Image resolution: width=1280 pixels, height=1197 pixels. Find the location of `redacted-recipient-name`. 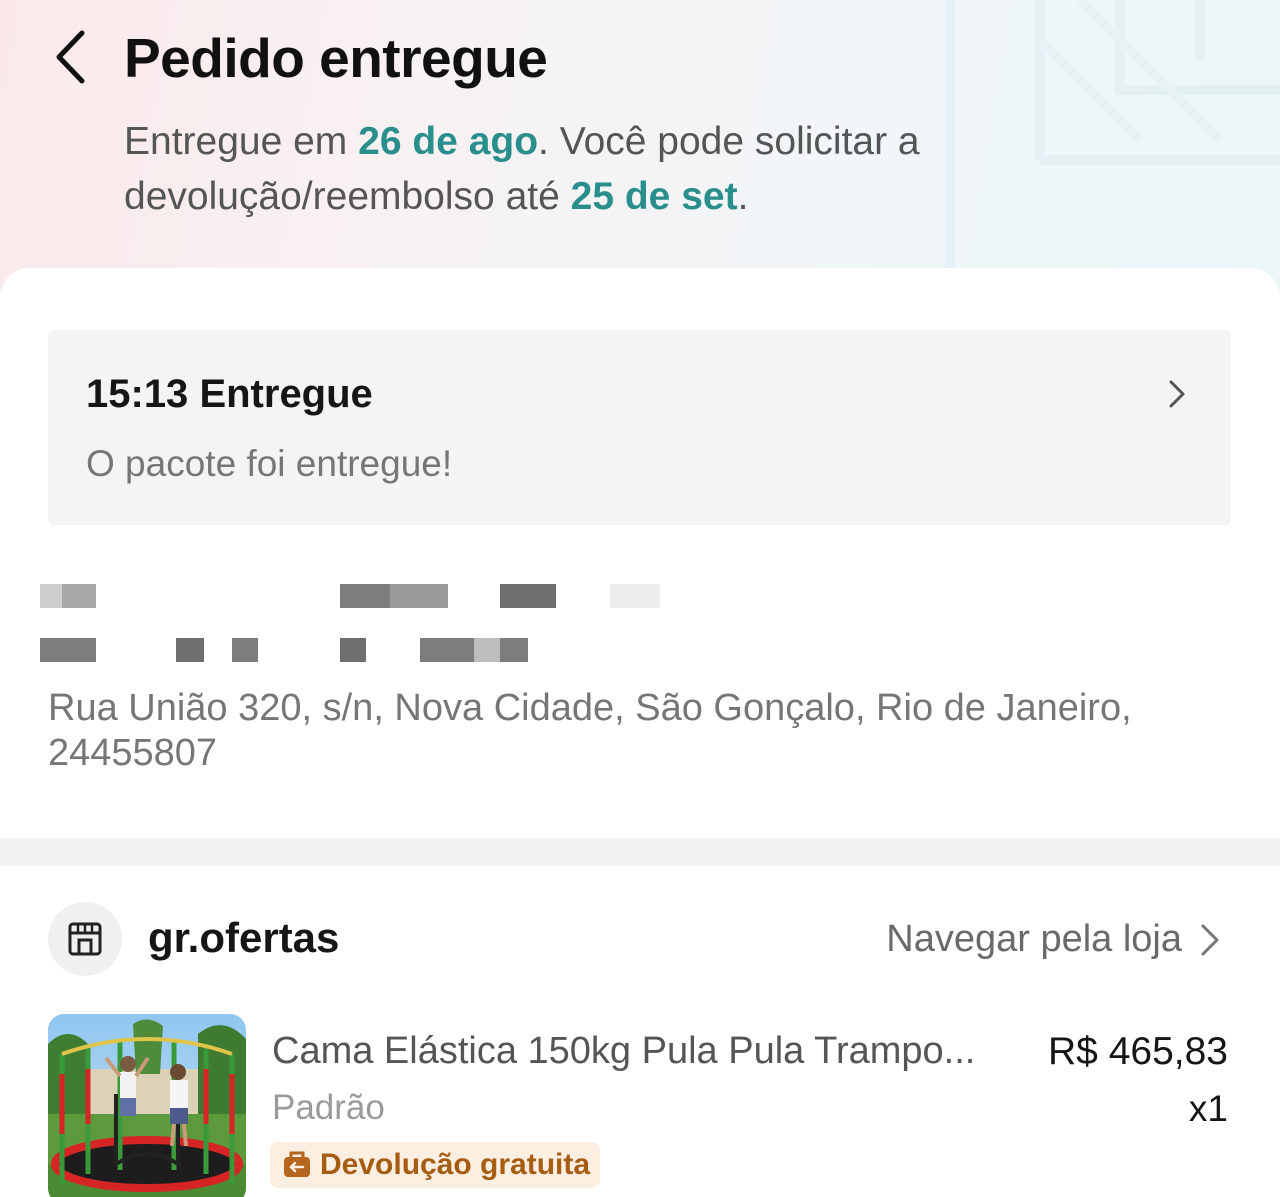

redacted-recipient-name is located at coordinates (360, 596).